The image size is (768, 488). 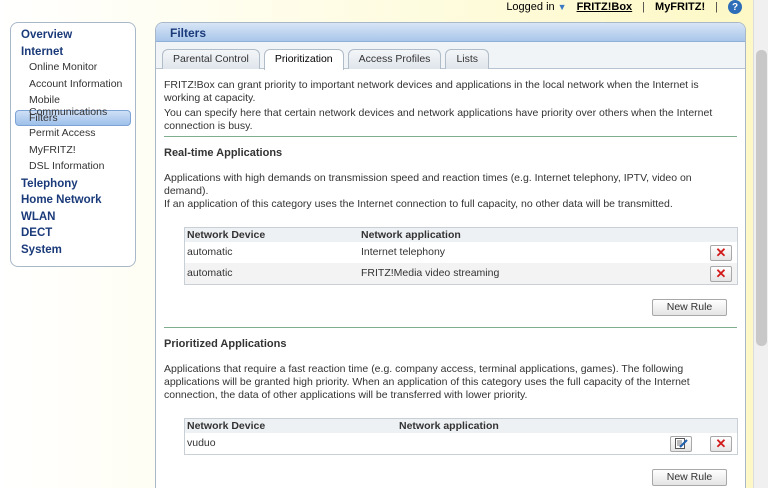 I want to click on row-device: vuduo, so click(x=201, y=443).